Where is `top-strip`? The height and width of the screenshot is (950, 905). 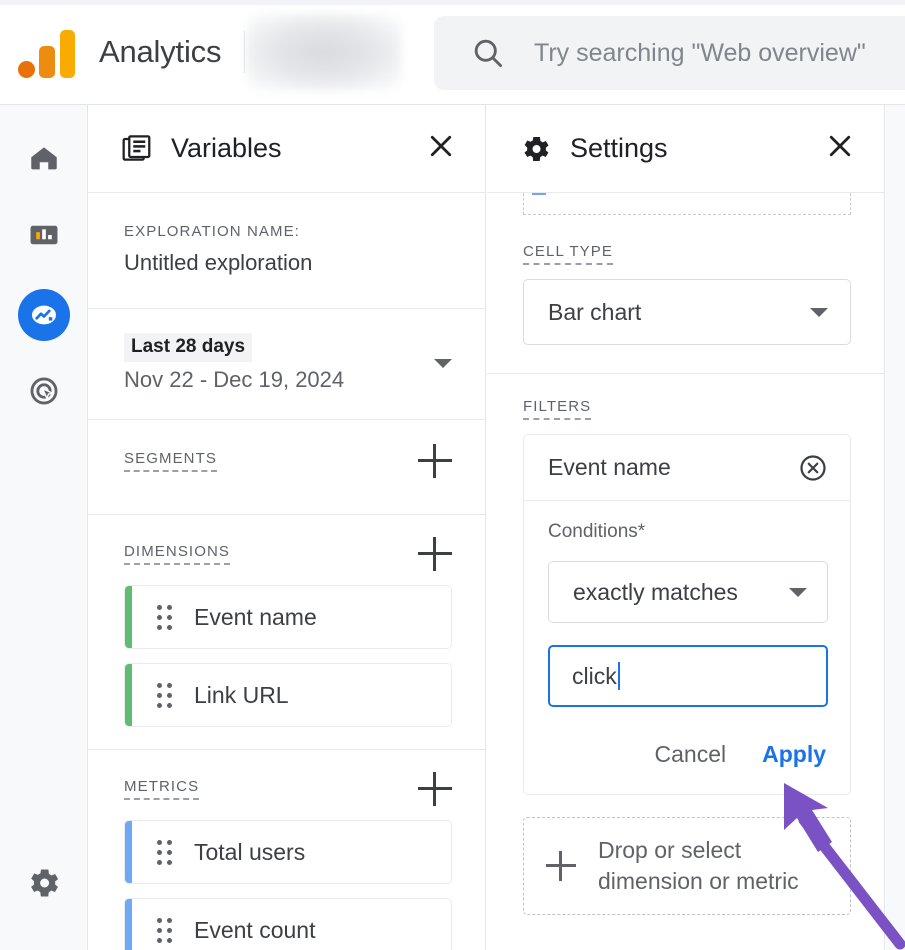 top-strip is located at coordinates (452, 2).